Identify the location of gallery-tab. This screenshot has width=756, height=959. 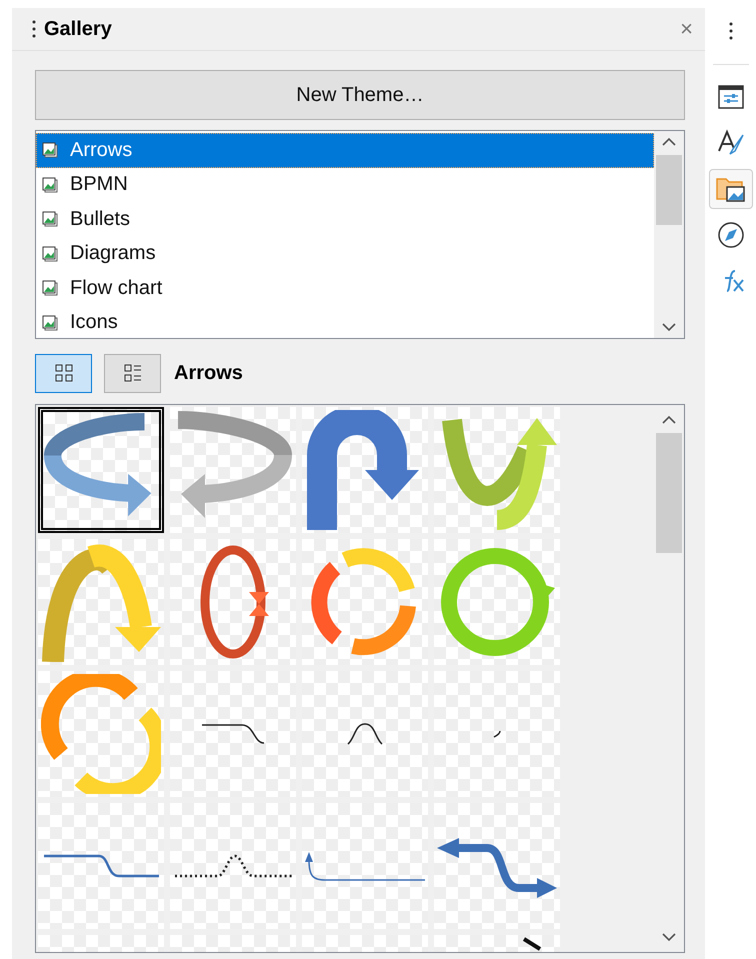
(730, 189).